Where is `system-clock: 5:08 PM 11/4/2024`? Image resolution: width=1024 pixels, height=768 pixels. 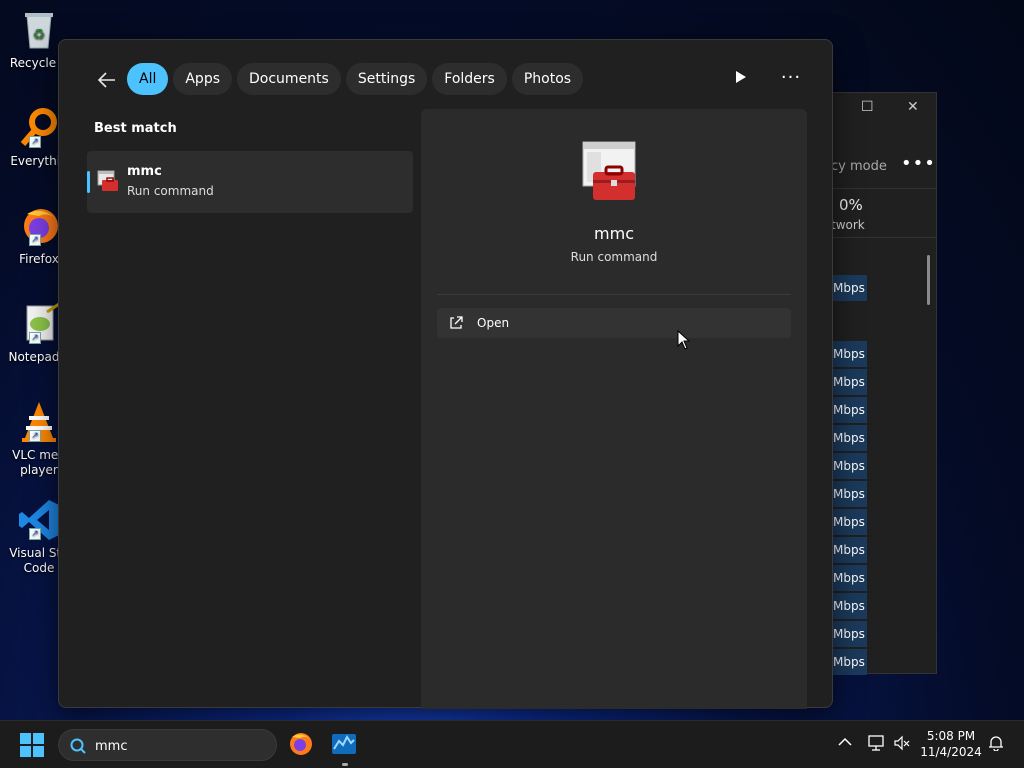
system-clock: 5:08 PM 11/4/2024 is located at coordinates (951, 744).